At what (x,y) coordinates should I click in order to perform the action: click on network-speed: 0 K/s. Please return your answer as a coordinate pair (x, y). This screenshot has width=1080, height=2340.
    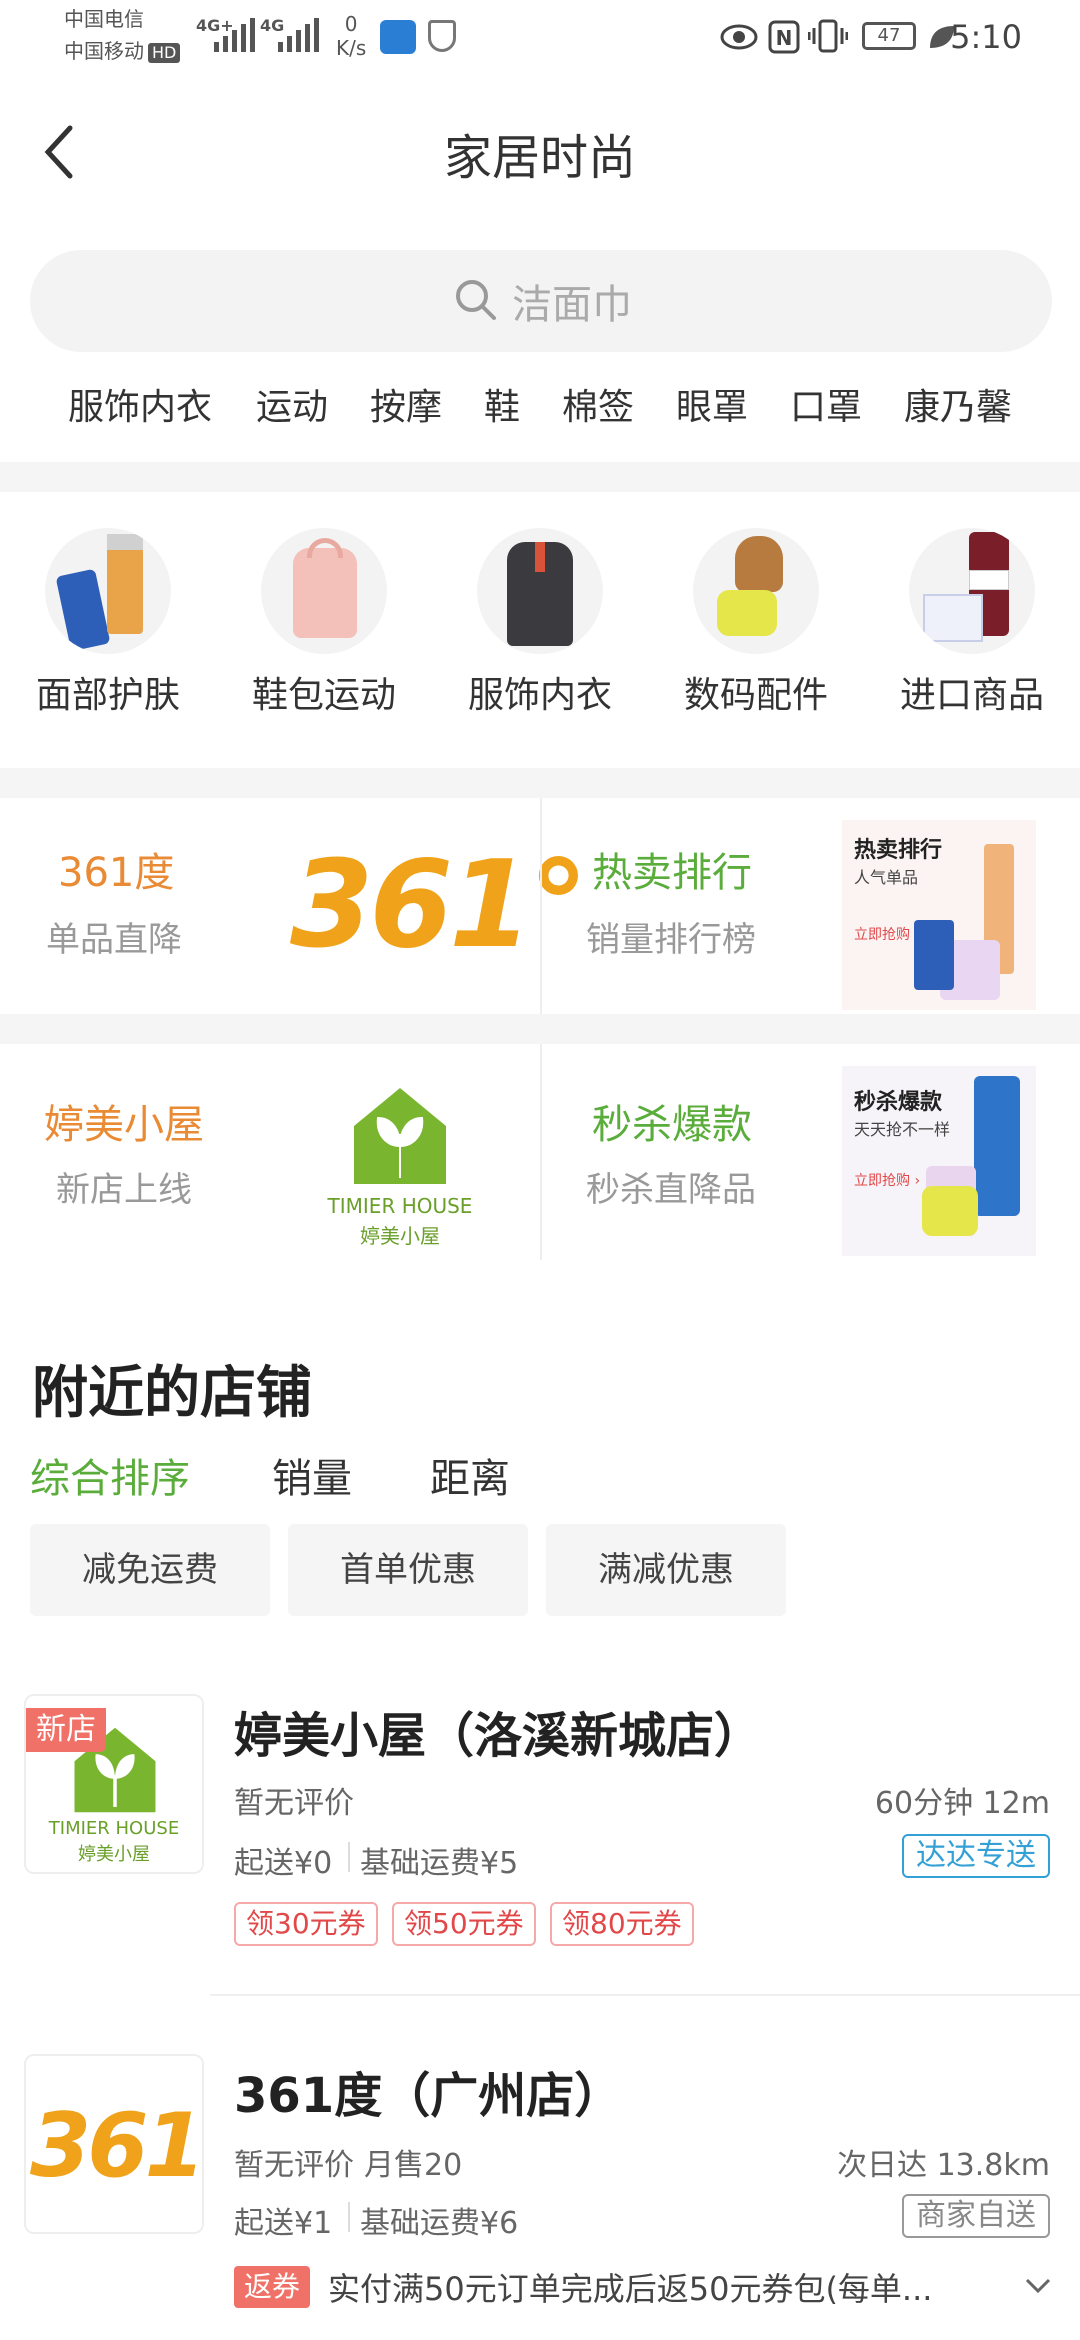
    Looking at the image, I should click on (351, 36).